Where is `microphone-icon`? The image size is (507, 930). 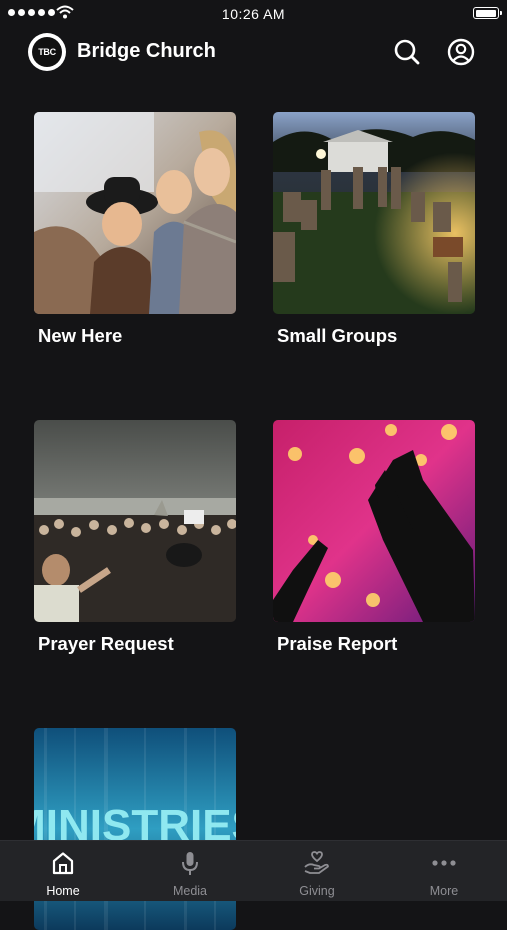 microphone-icon is located at coordinates (190, 863).